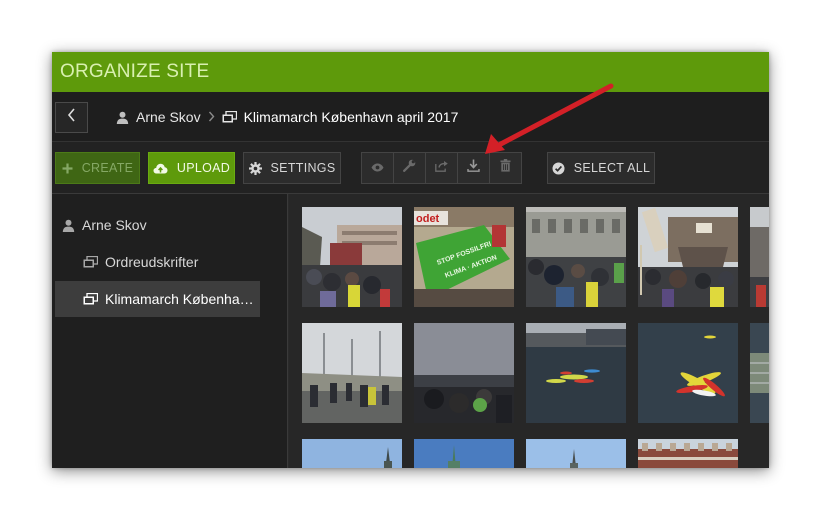  I want to click on cloud-upload-icon, so click(160, 168).